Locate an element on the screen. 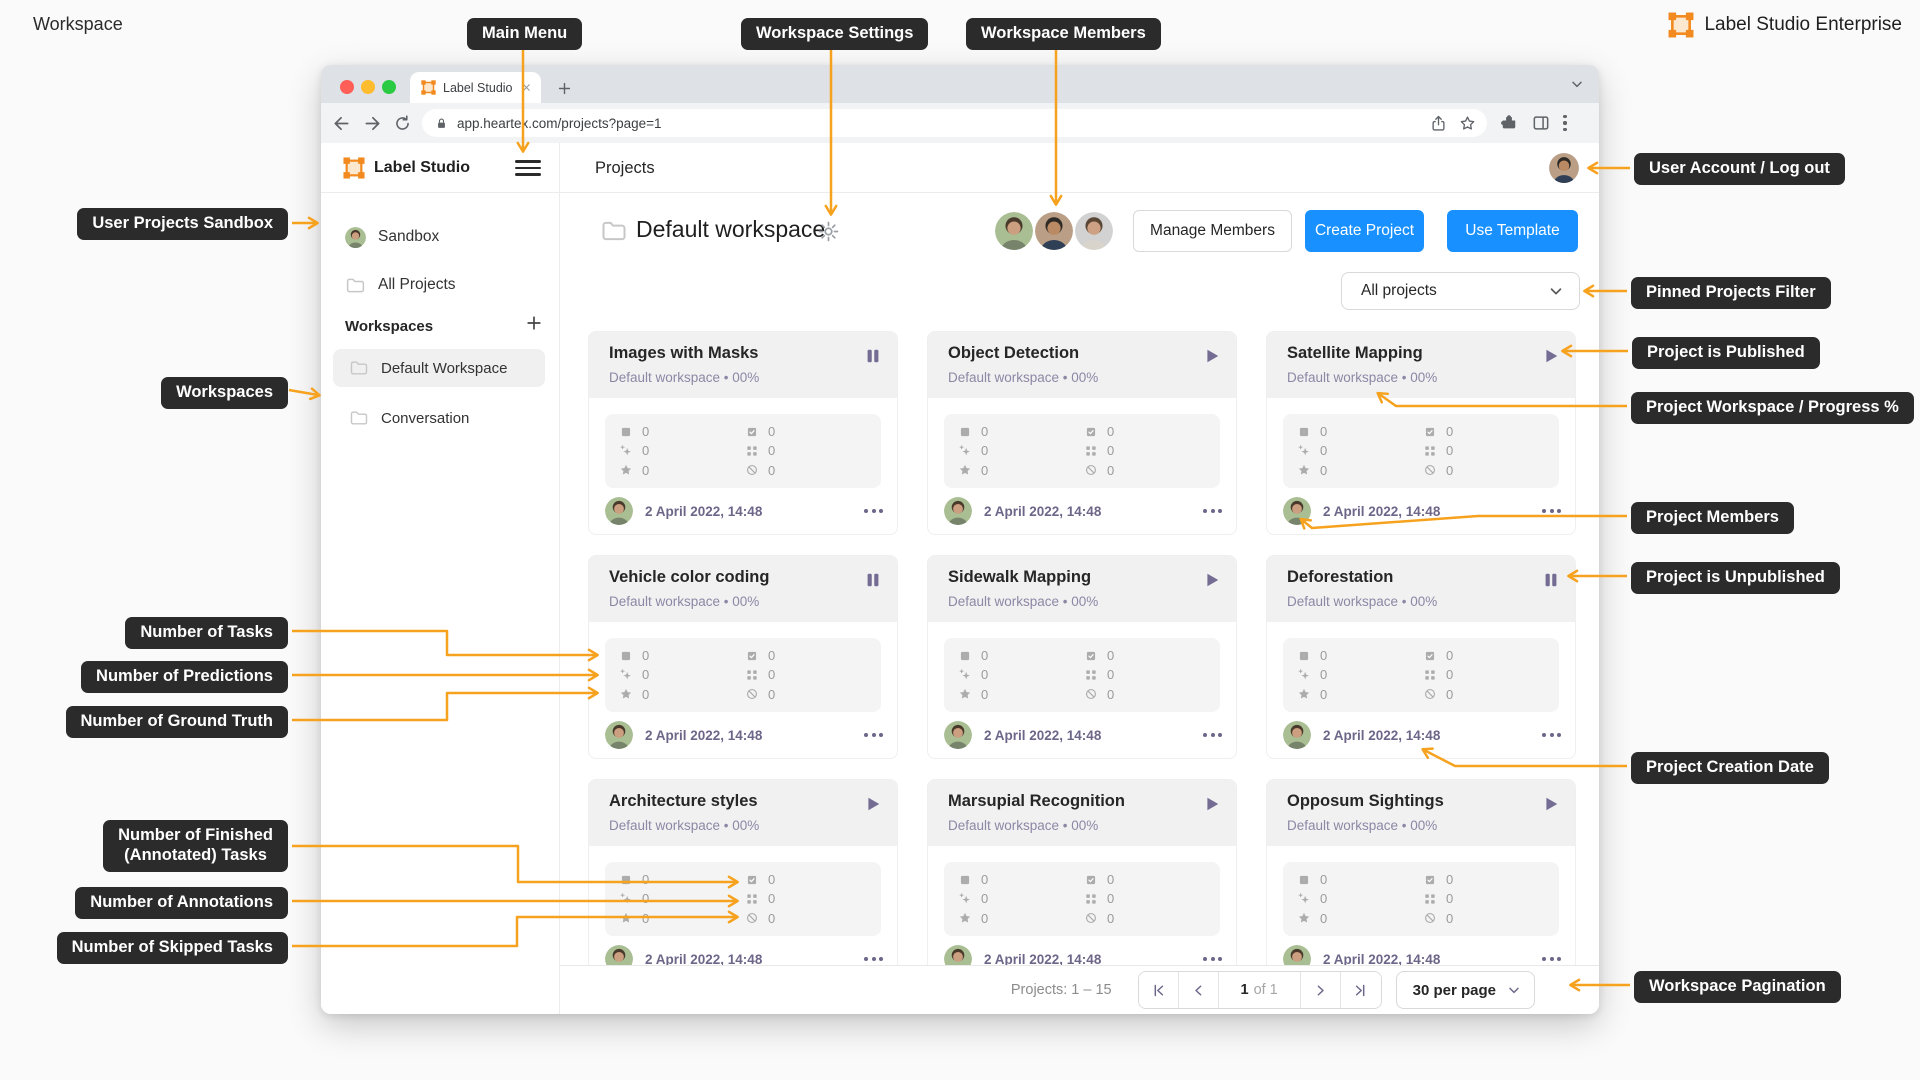 The image size is (1920, 1080). finished-tasks-count: 0 is located at coordinates (808, 431).